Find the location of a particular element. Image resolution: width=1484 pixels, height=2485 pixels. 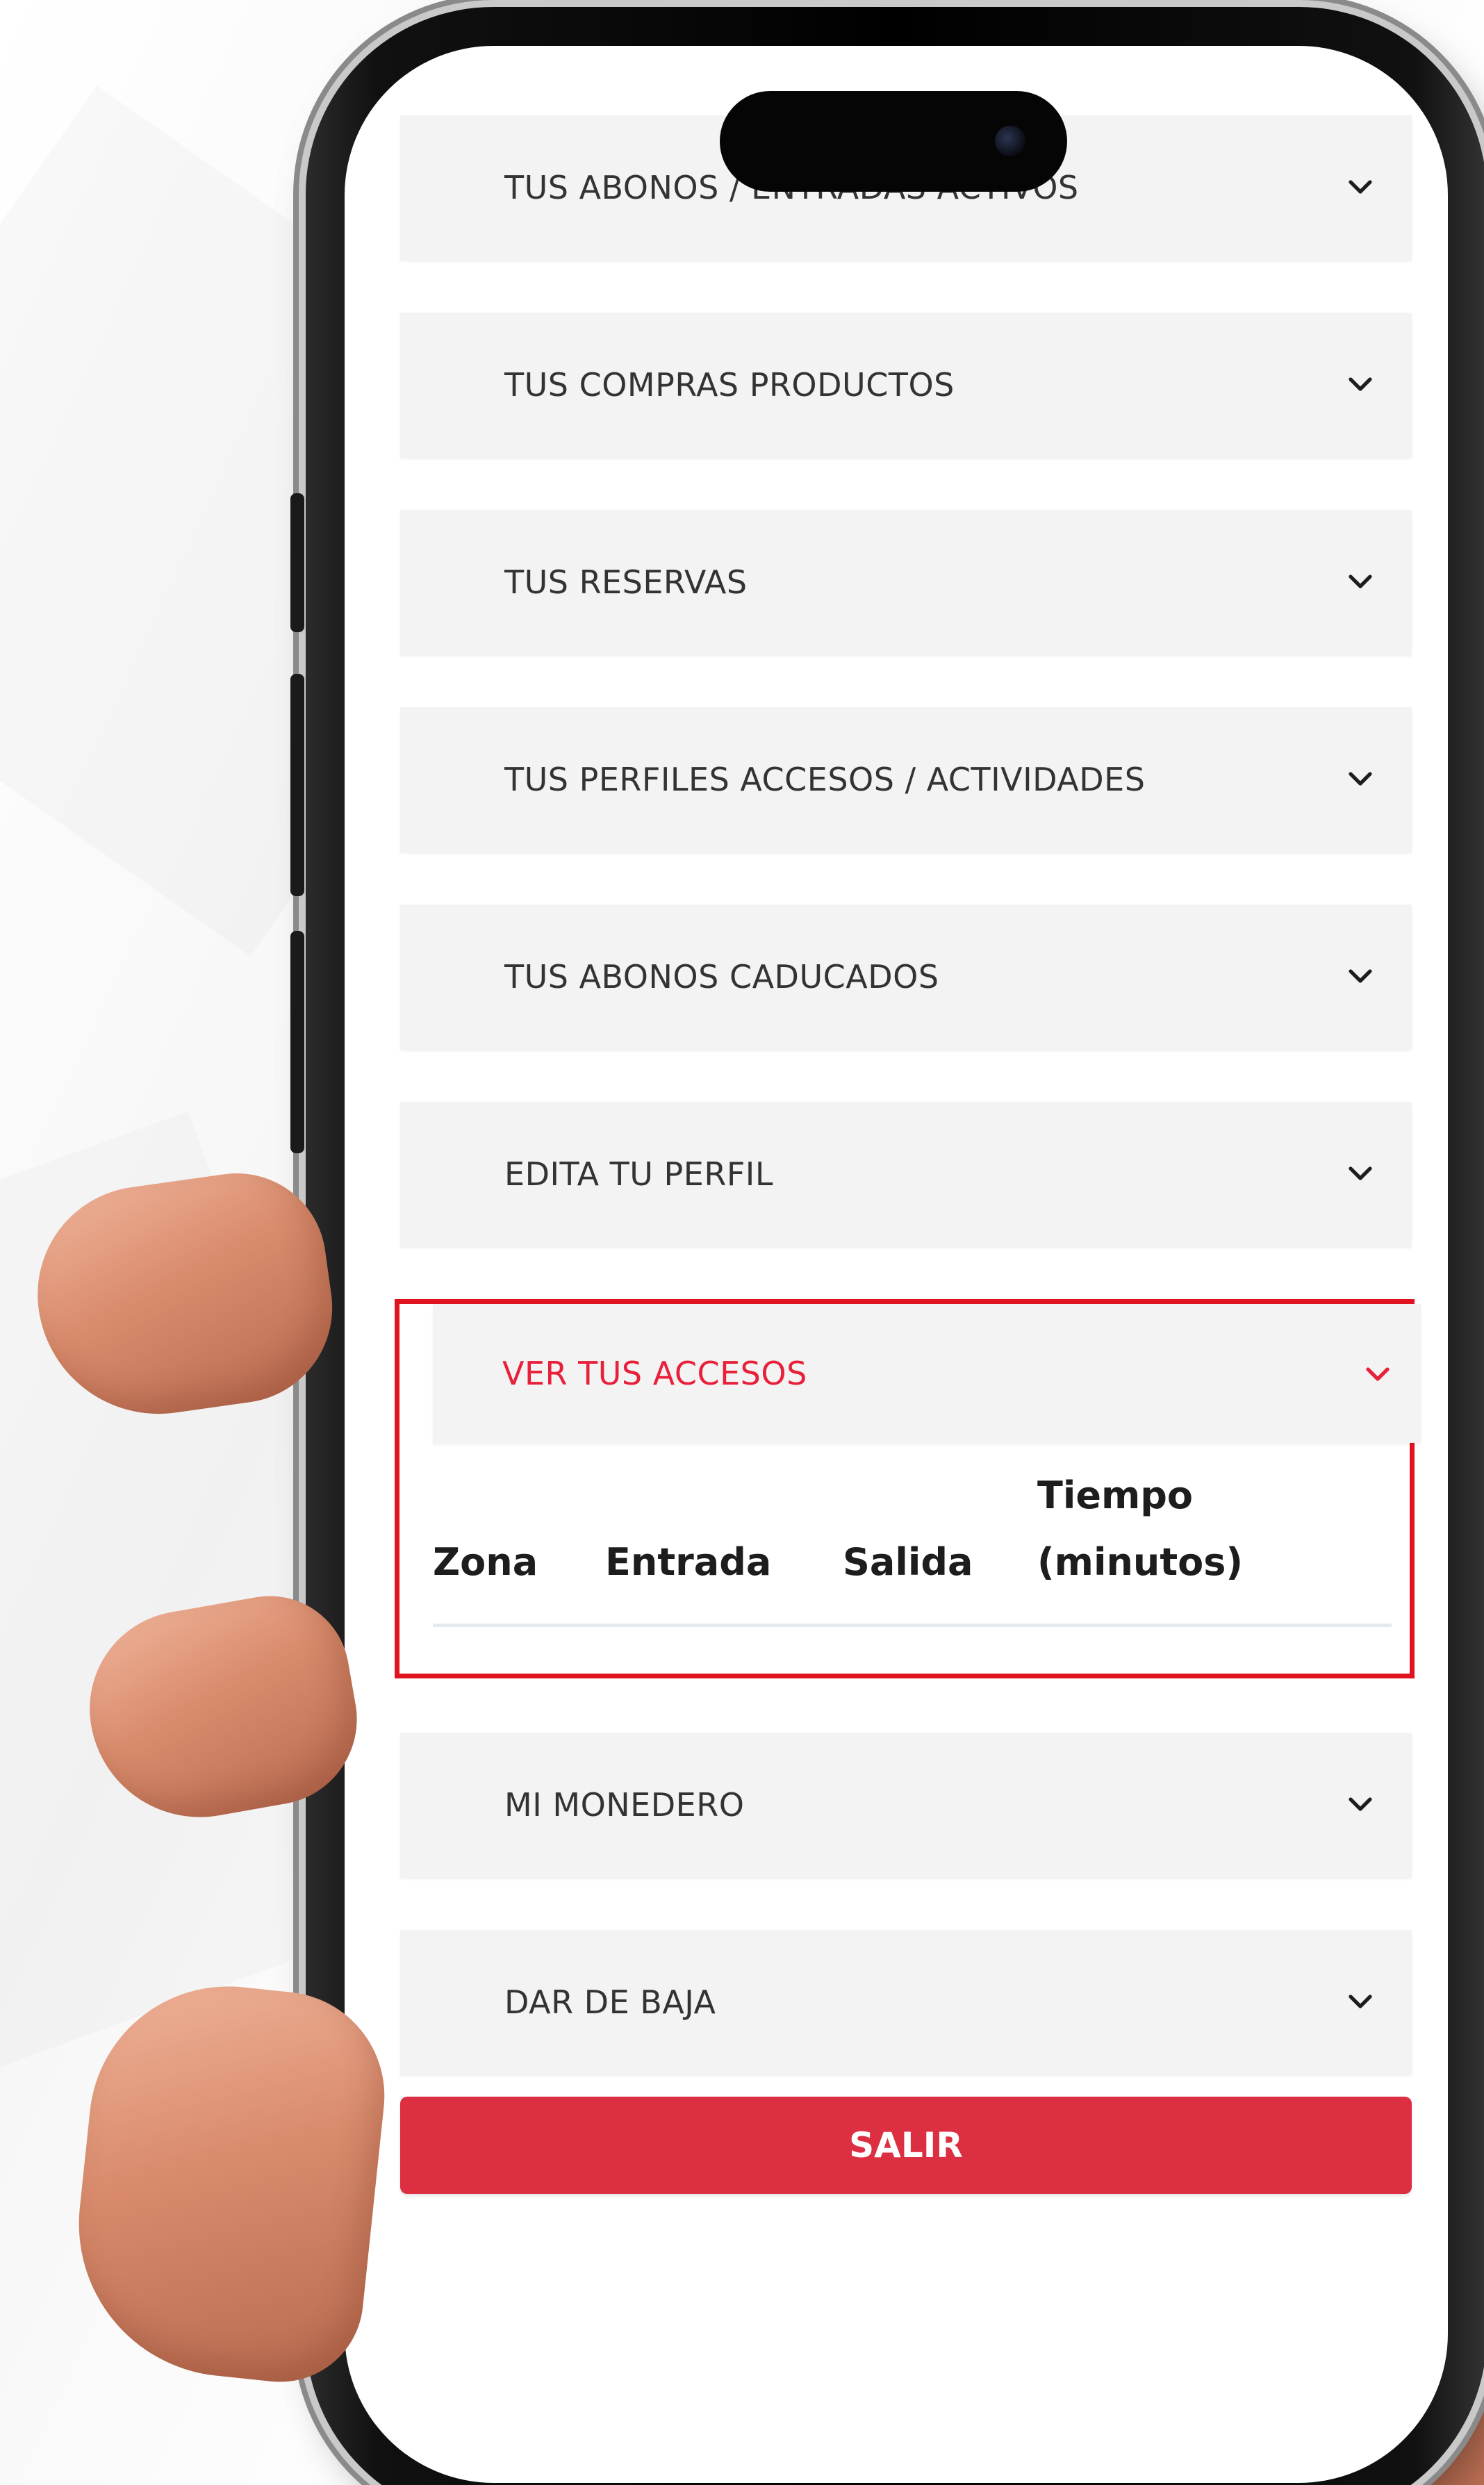

section-label: VER TUS ACCESOS is located at coordinates (654, 1373).